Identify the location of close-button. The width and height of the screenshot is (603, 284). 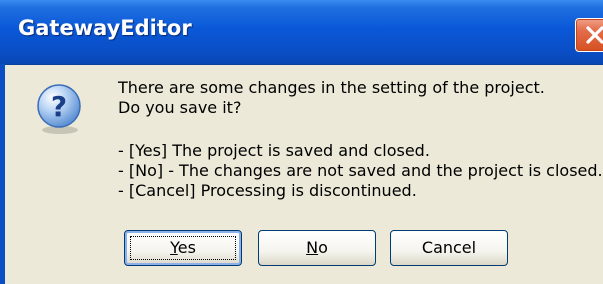
(589, 35).